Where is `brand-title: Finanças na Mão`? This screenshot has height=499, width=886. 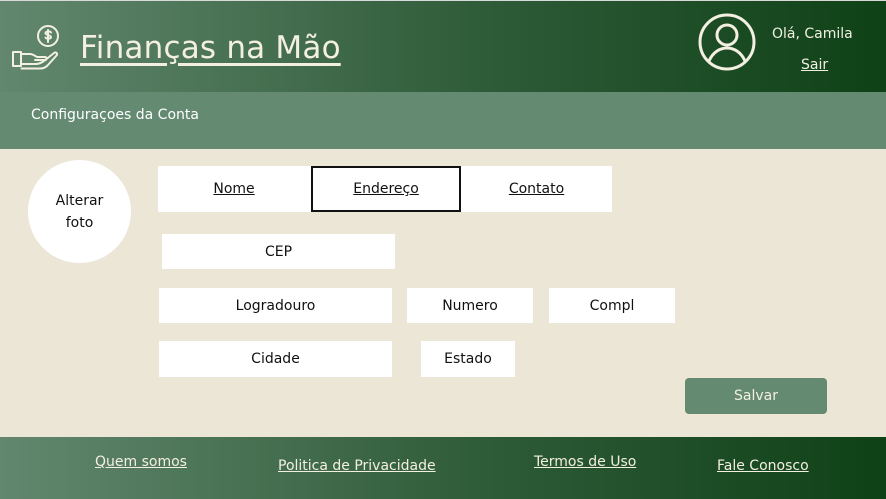 brand-title: Finanças na Mão is located at coordinates (210, 48).